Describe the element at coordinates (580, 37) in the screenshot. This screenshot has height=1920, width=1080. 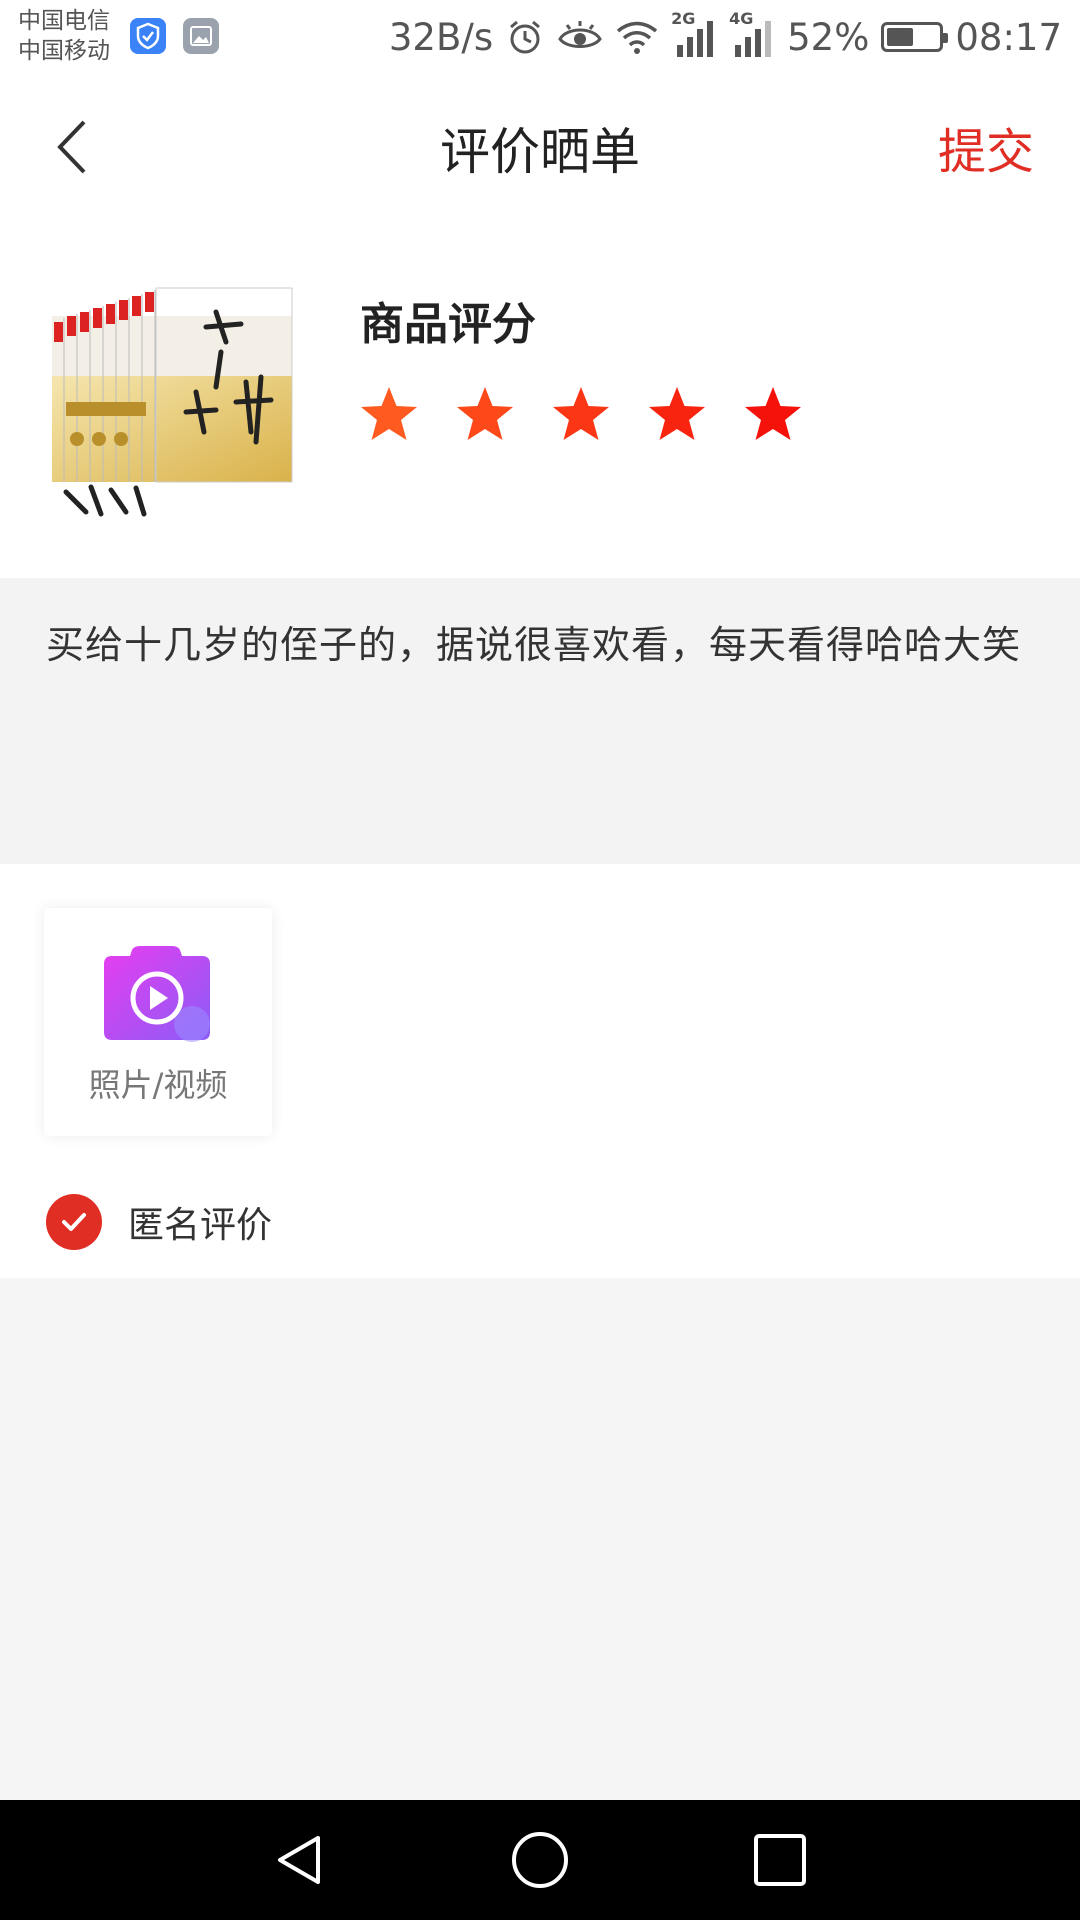
I see `eye-icon` at that location.